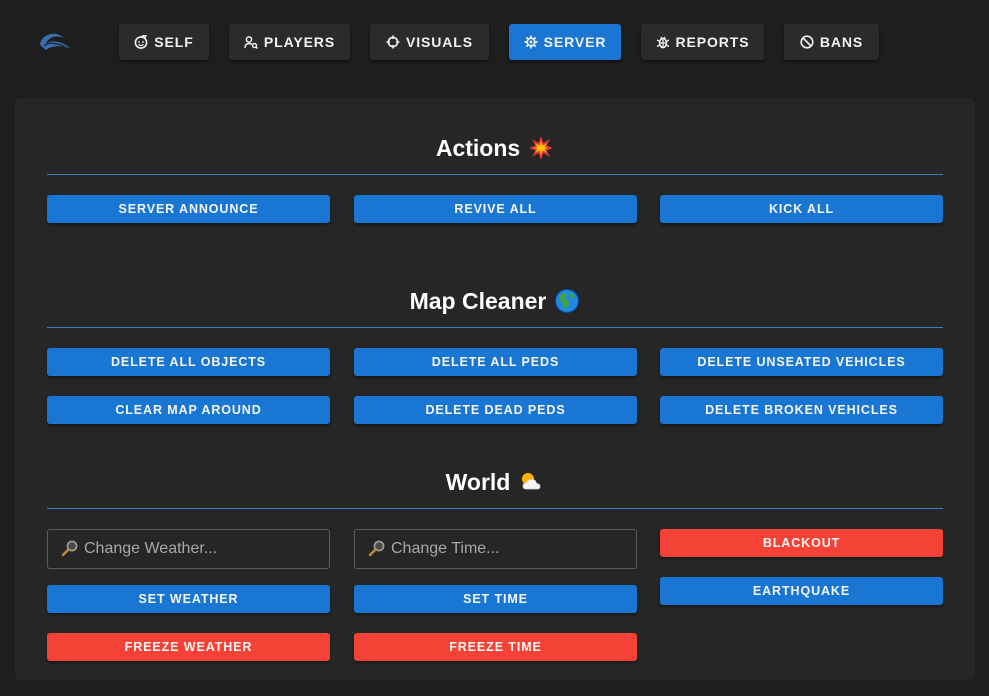 The height and width of the screenshot is (696, 989). I want to click on delete-all-peds-button: DELETE ALL PEDS, so click(495, 362).